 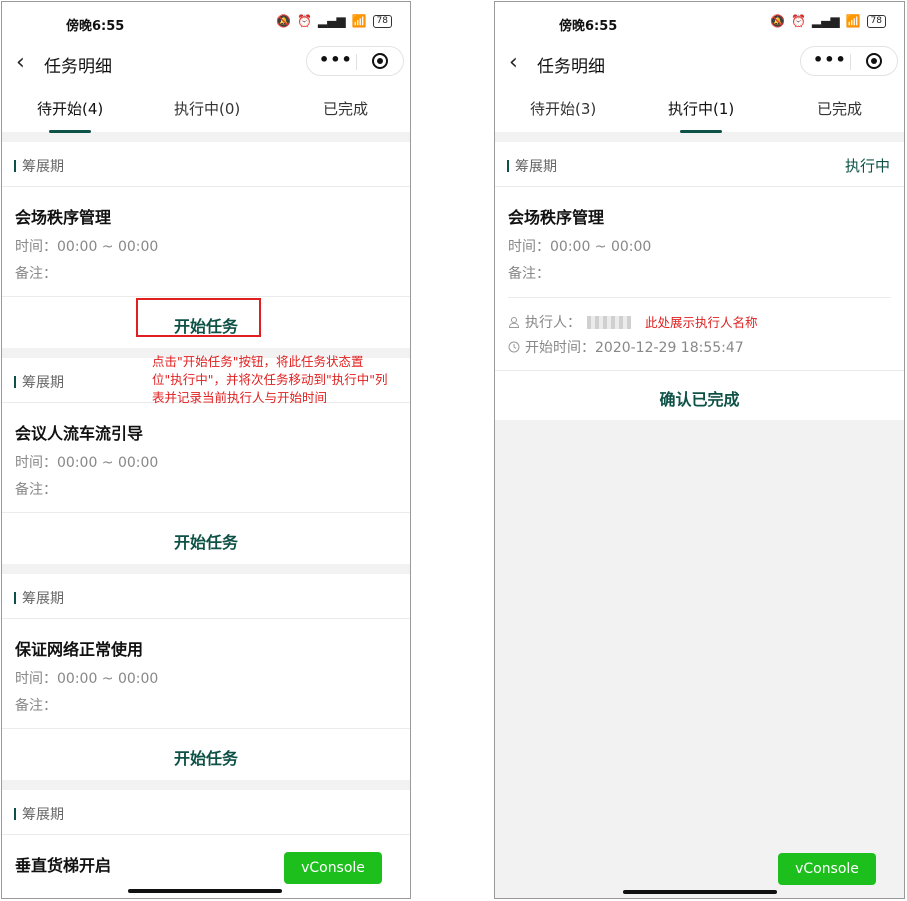 I want to click on executor-row: 执行人： 此处展示执行人名称, so click(x=633, y=322).